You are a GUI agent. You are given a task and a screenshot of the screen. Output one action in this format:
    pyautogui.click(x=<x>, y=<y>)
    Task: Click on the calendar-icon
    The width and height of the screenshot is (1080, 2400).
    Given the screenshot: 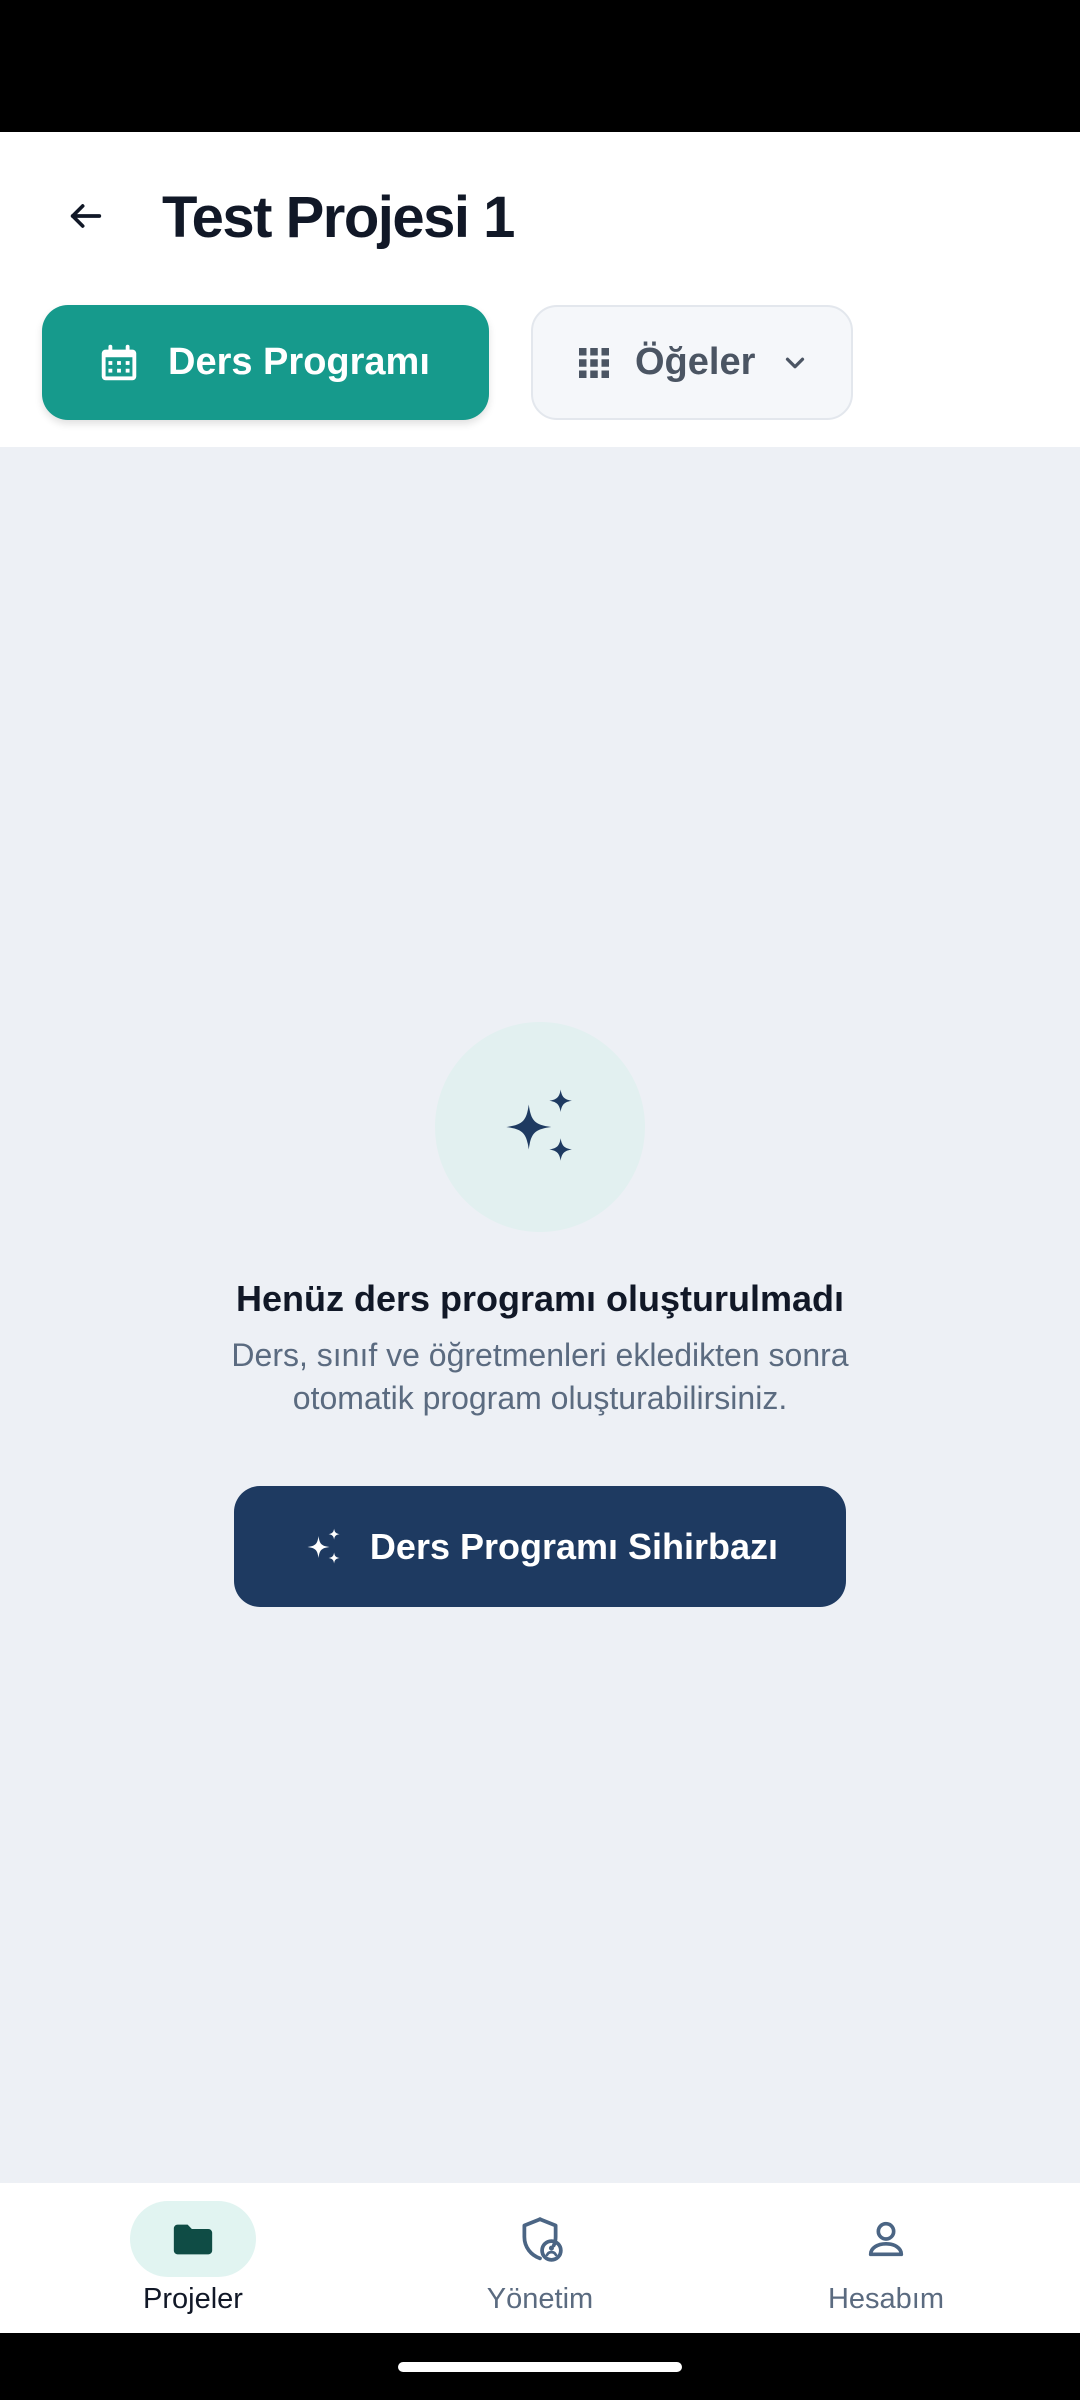 What is the action you would take?
    pyautogui.click(x=119, y=363)
    